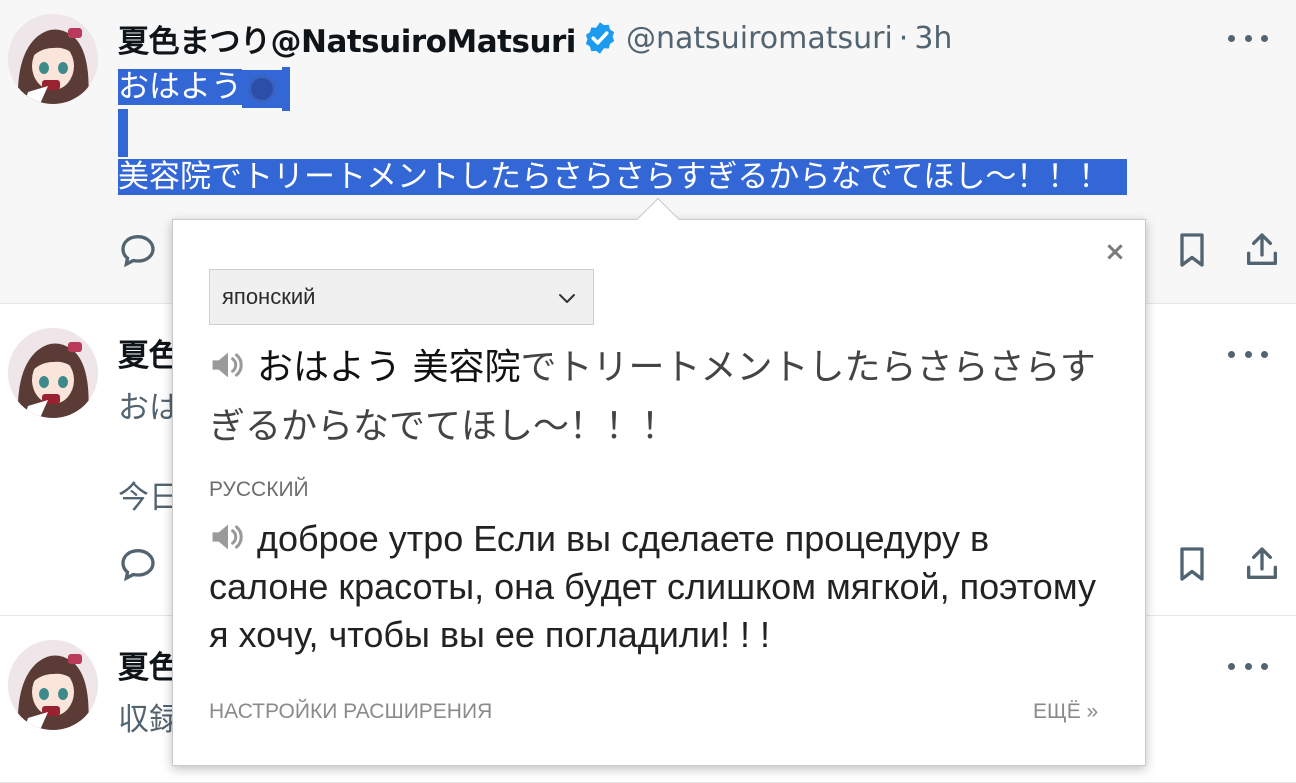 This screenshot has width=1296, height=783. I want to click on verified-badge-icon, so click(600, 38).